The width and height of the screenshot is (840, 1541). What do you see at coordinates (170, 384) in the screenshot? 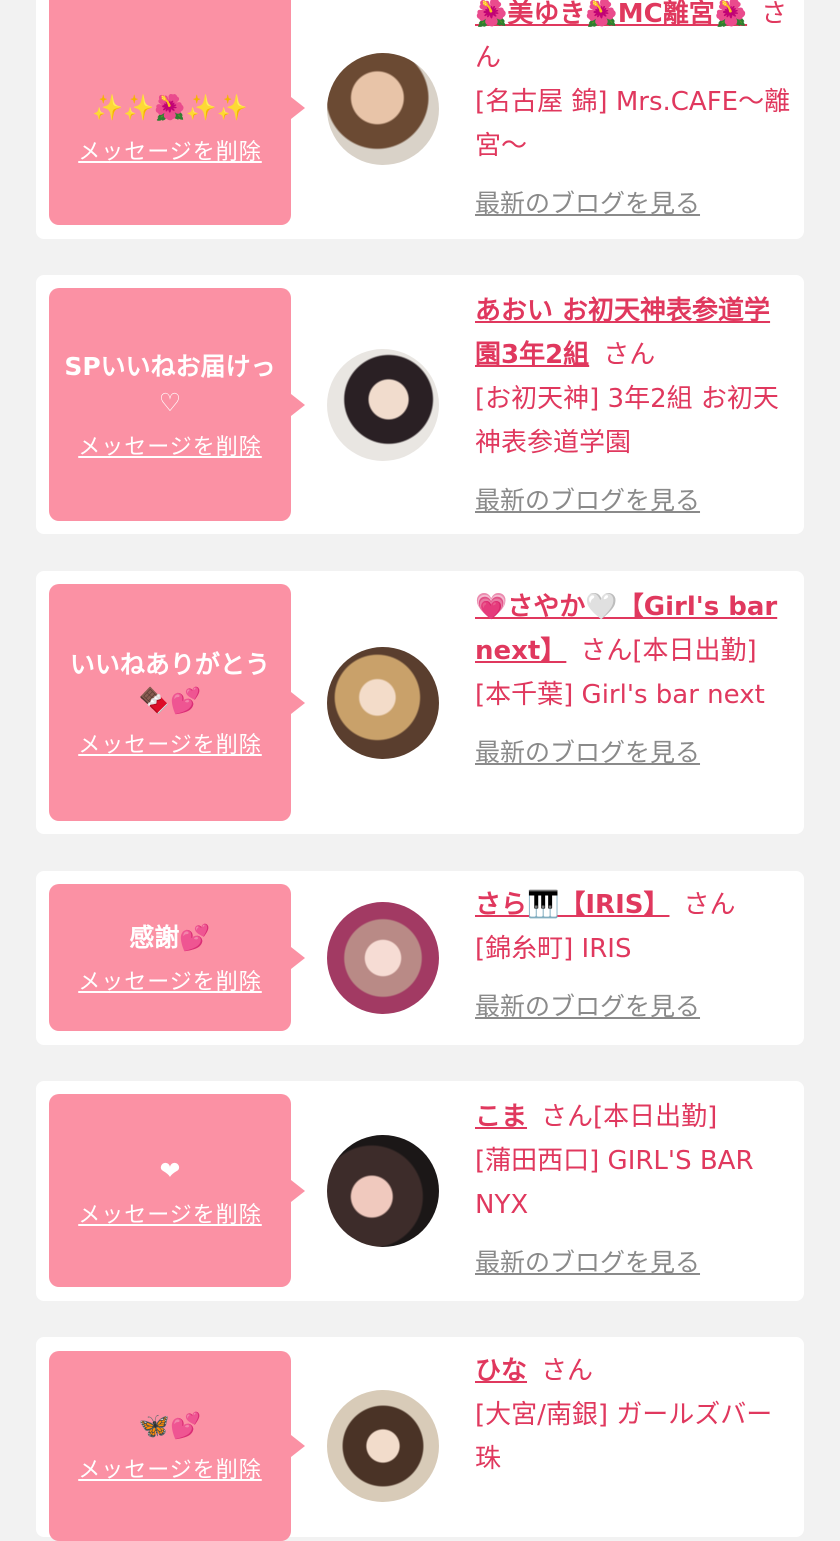
I see `message-text: SPいいねお届けっ♡` at bounding box center [170, 384].